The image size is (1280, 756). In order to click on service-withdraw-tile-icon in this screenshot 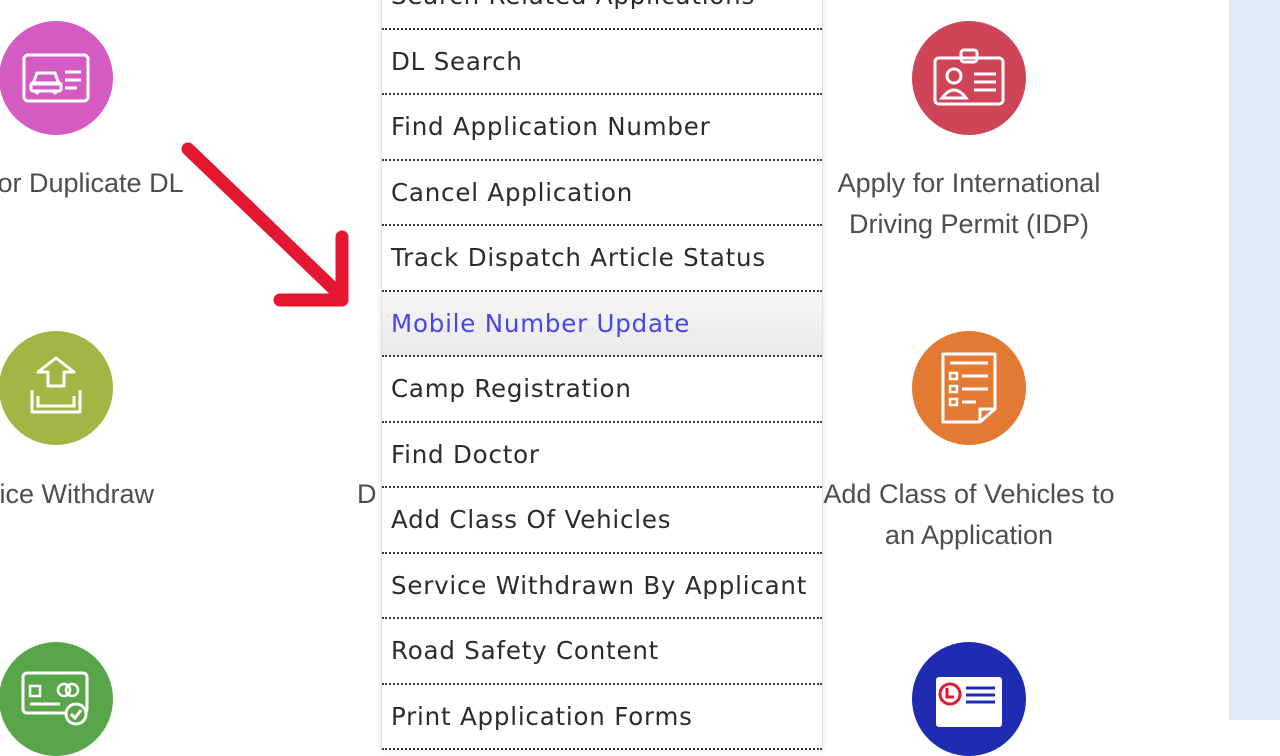, I will do `click(56, 388)`.